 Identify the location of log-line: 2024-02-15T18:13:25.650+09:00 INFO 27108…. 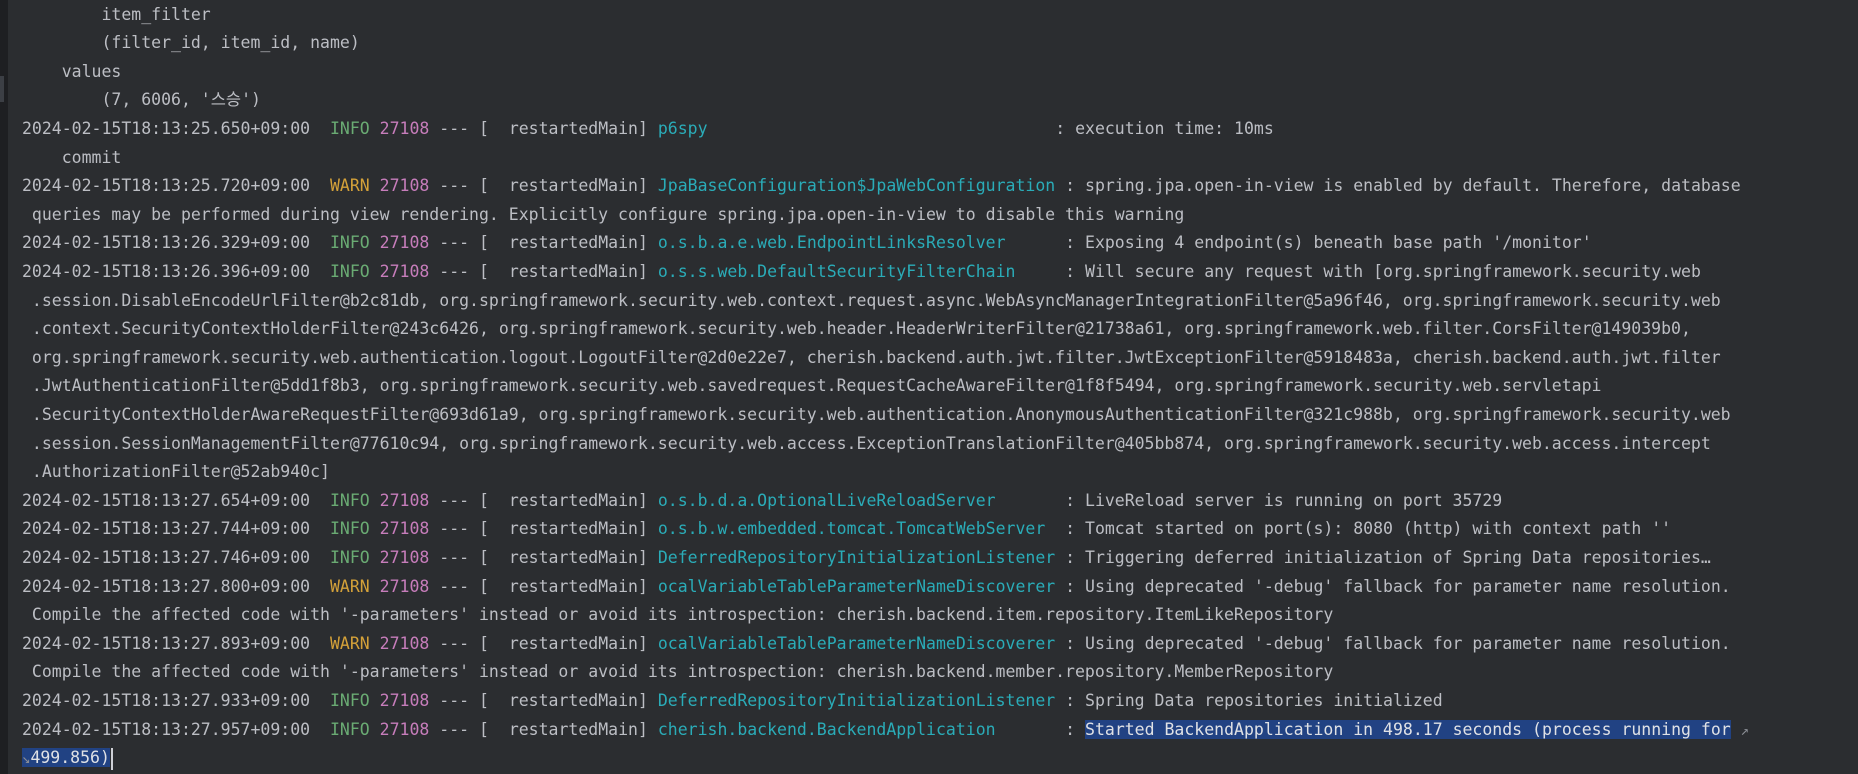
(940, 129).